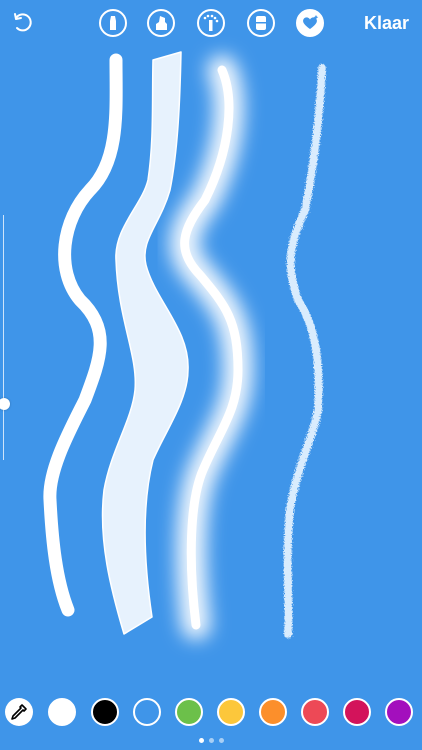  What do you see at coordinates (5, 403) in the screenshot?
I see `slider-thumb` at bounding box center [5, 403].